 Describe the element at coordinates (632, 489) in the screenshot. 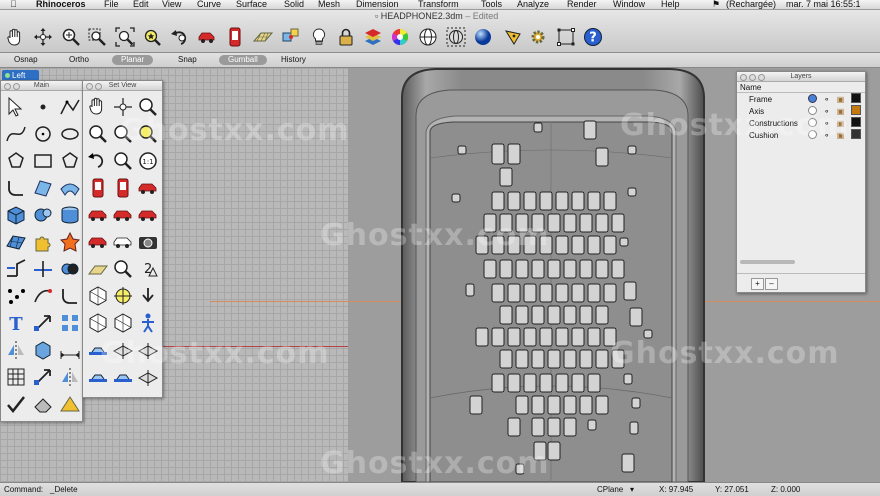

I see `cplane-dropdown-icon: ▾` at that location.